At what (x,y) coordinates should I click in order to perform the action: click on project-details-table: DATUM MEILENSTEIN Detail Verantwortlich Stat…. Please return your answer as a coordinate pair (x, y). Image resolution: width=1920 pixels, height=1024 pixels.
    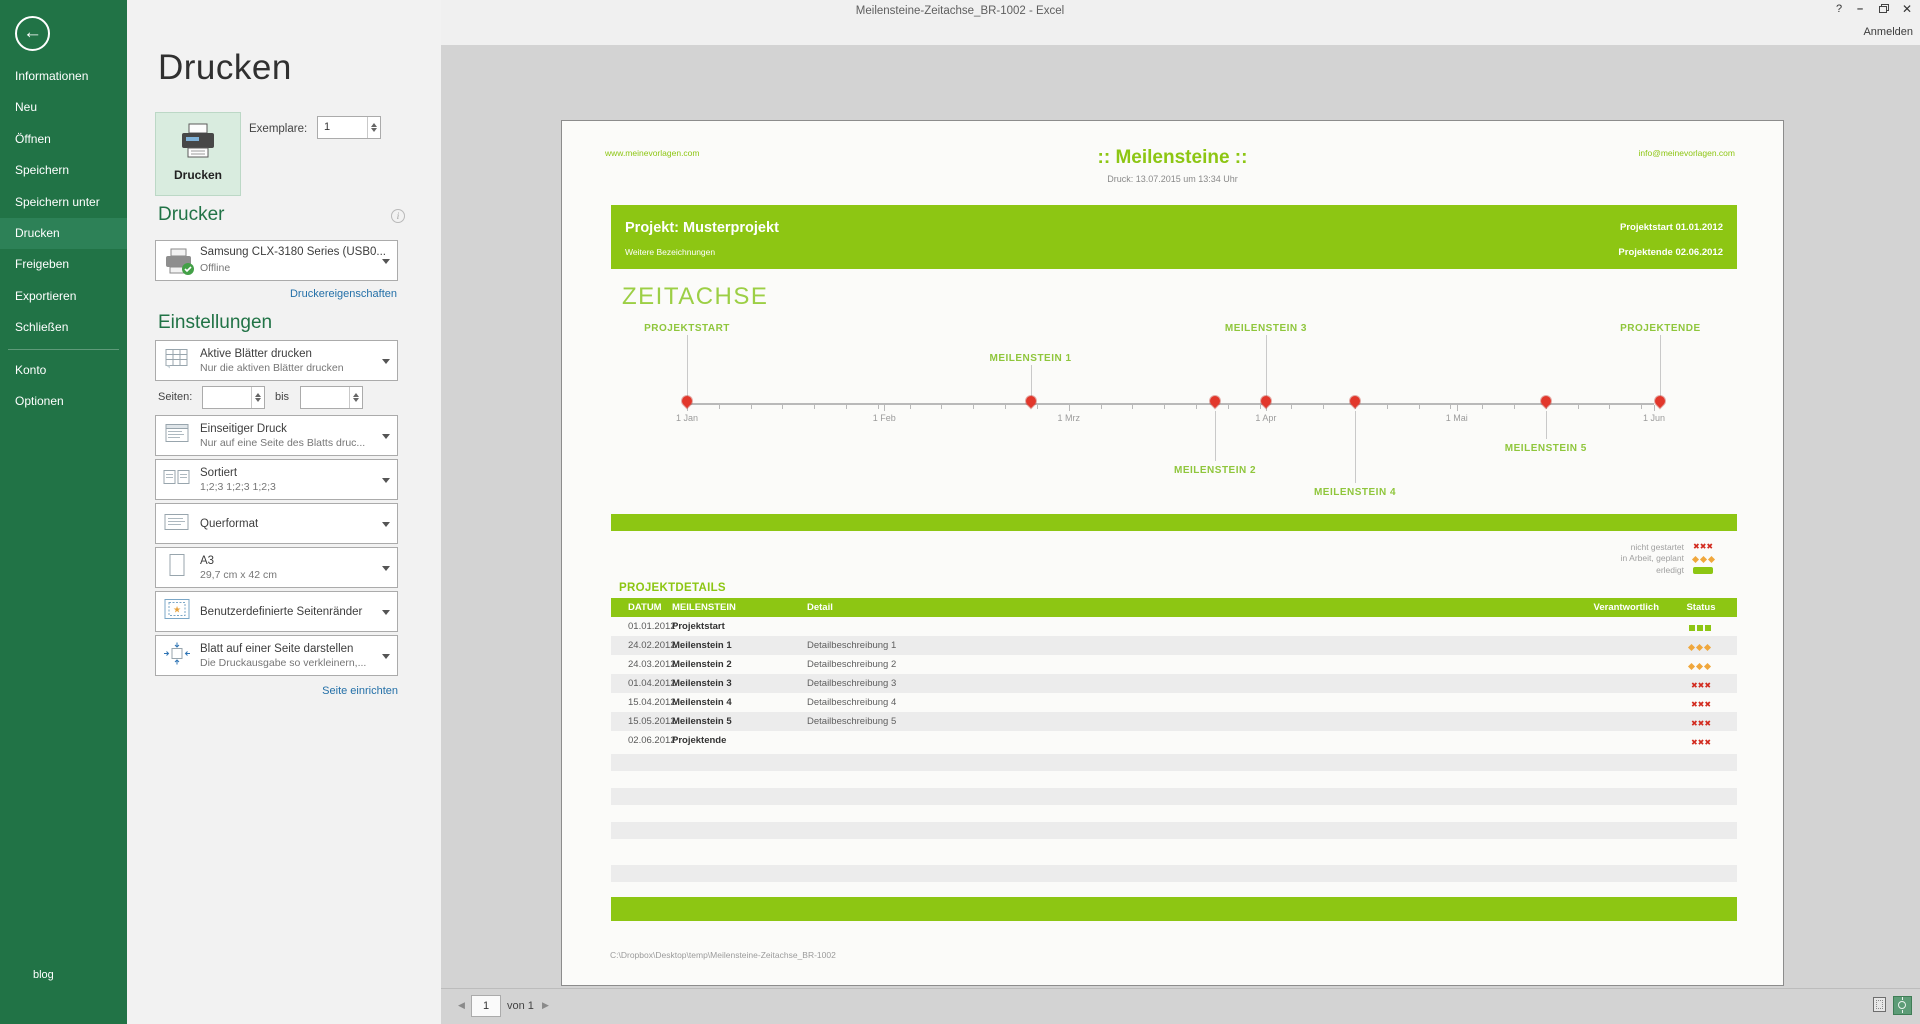
    Looking at the image, I should click on (1174, 674).